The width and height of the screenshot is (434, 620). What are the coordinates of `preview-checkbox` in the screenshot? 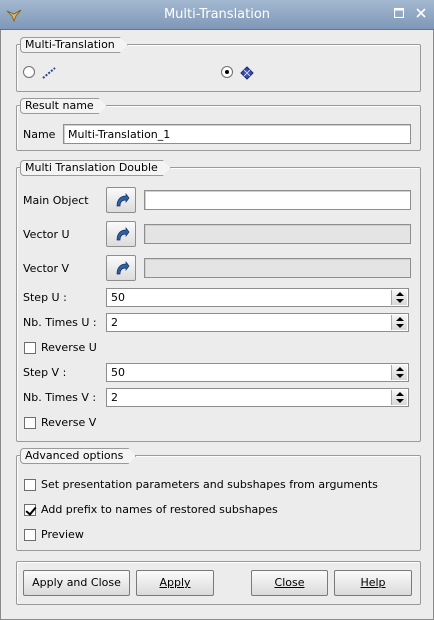 It's located at (30, 535).